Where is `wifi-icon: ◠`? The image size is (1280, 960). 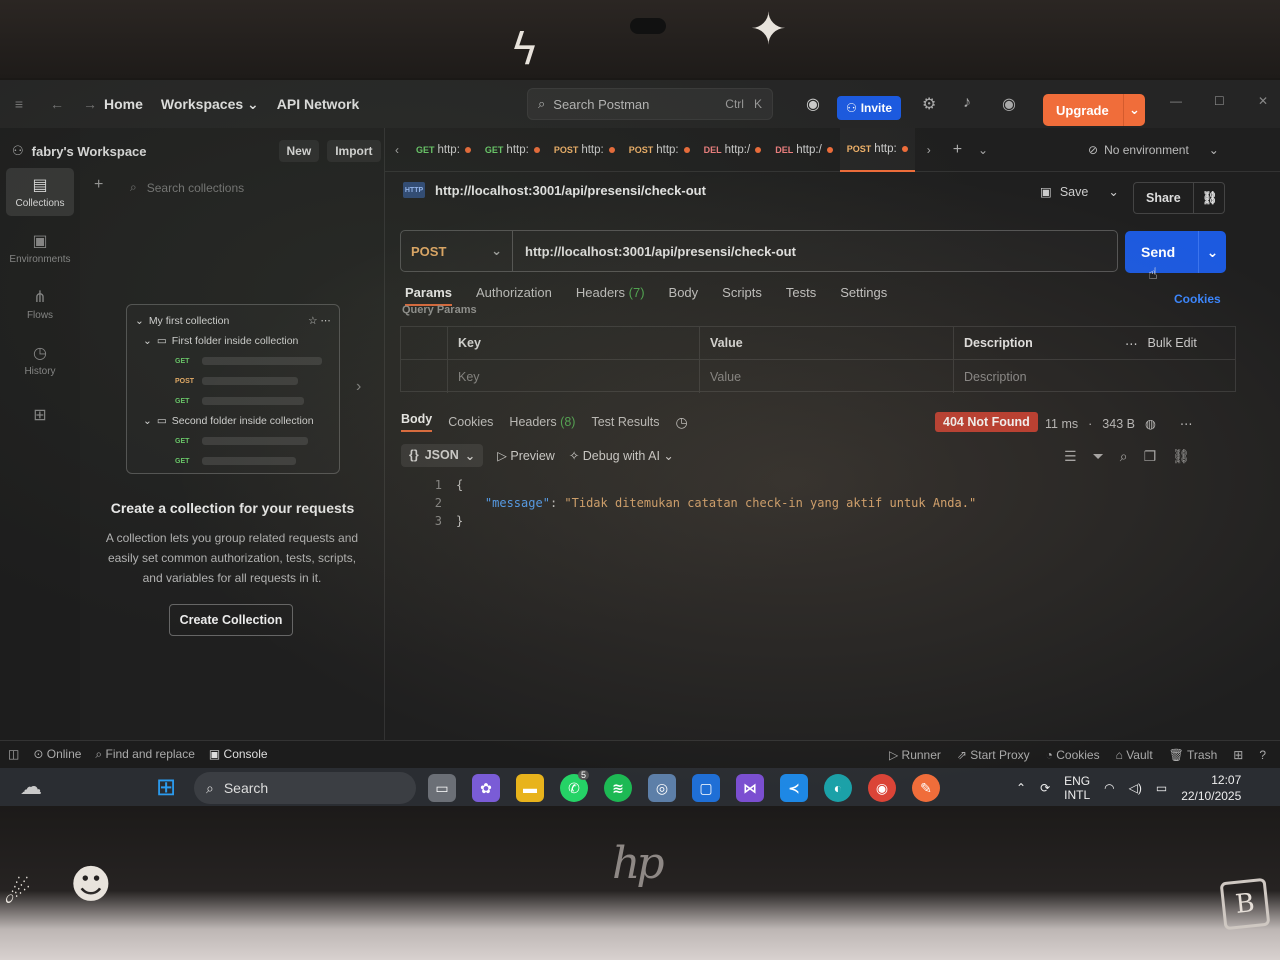 wifi-icon: ◠ is located at coordinates (1109, 788).